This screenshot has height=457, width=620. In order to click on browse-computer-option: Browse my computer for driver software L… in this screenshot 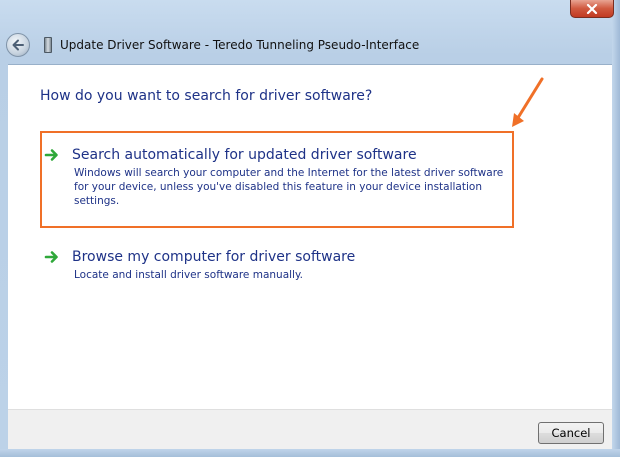, I will do `click(279, 265)`.